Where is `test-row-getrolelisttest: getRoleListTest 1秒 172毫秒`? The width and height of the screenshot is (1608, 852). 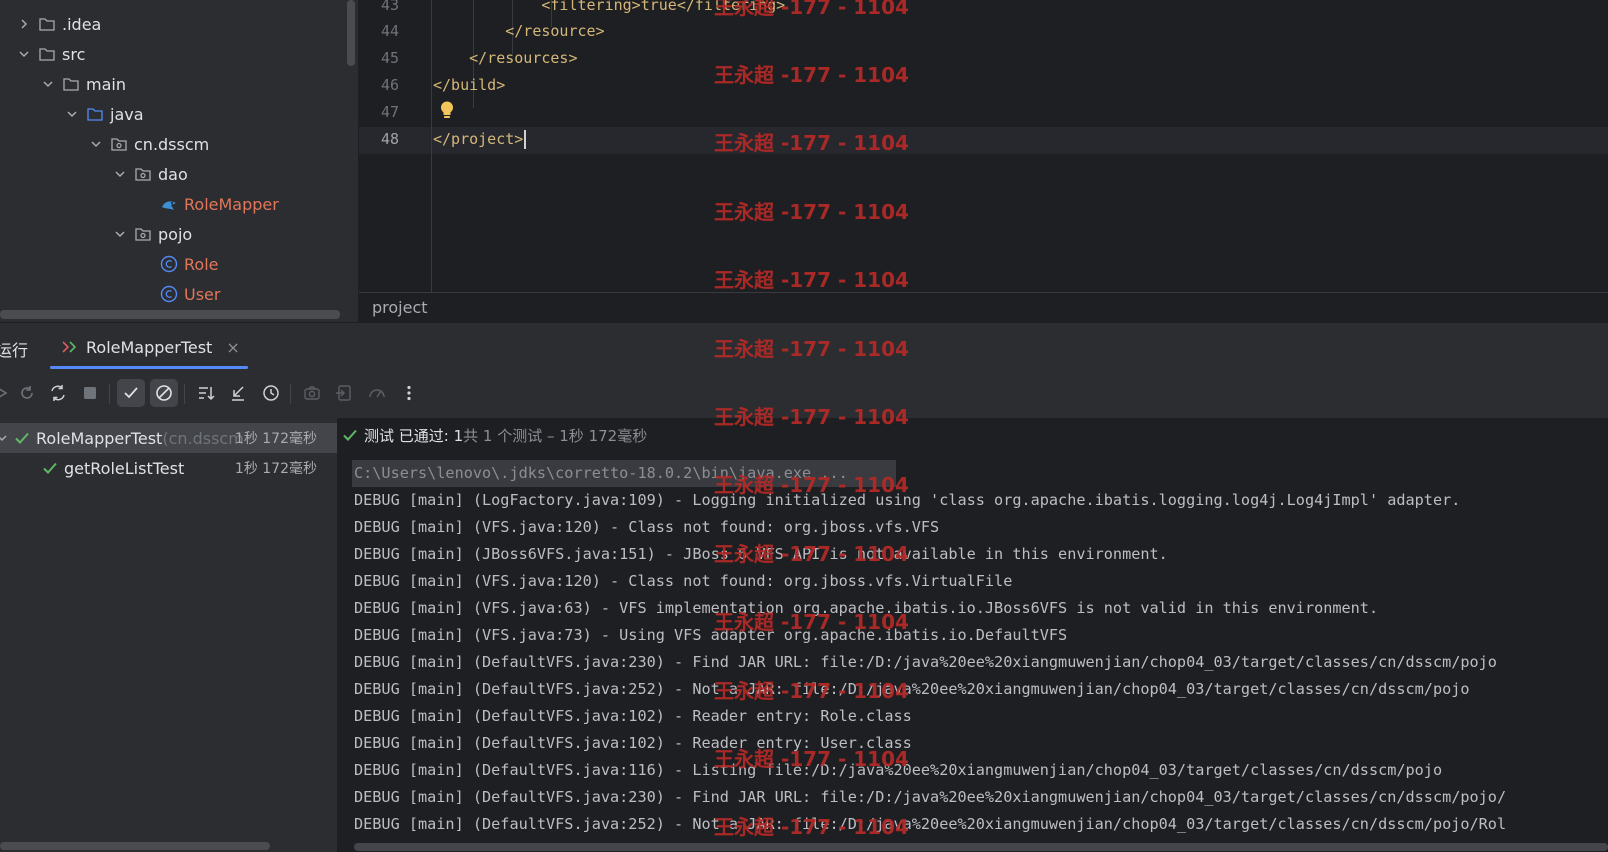 test-row-getrolelisttest: getRoleListTest 1秒 172毫秒 is located at coordinates (168, 468).